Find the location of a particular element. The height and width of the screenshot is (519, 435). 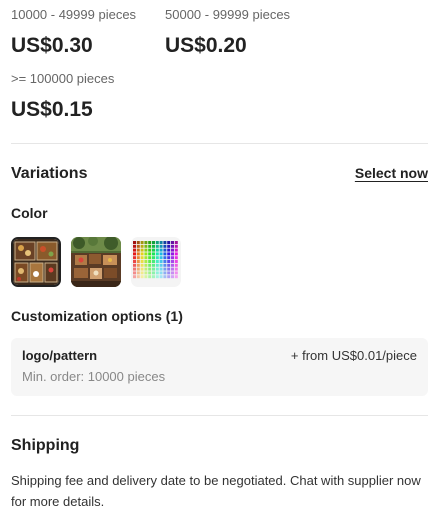

option-name: logo/pattern is located at coordinates (60, 355).